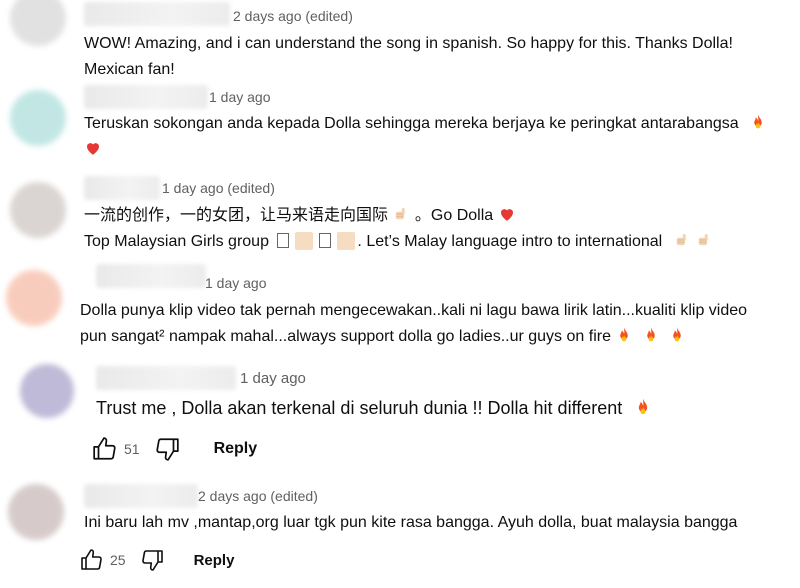 The width and height of the screenshot is (800, 588). What do you see at coordinates (176, 241) in the screenshot?
I see `comment-text-line: Top Malaysian Girls group` at bounding box center [176, 241].